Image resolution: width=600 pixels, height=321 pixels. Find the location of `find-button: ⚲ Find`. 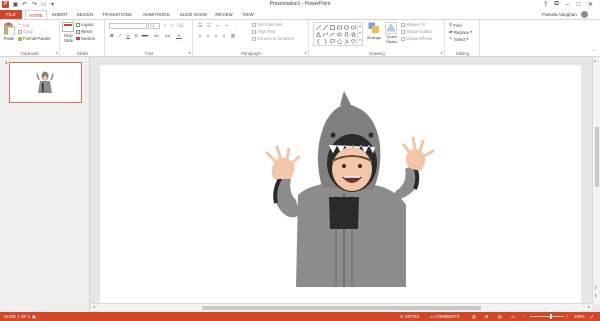

find-button: ⚲ Find is located at coordinates (455, 25).